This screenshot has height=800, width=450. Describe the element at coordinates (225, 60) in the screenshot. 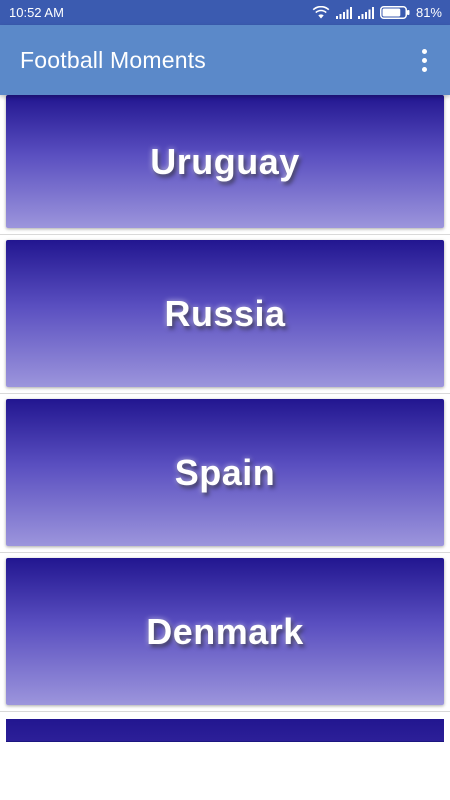

I see `app-bar: Football Moments` at that location.